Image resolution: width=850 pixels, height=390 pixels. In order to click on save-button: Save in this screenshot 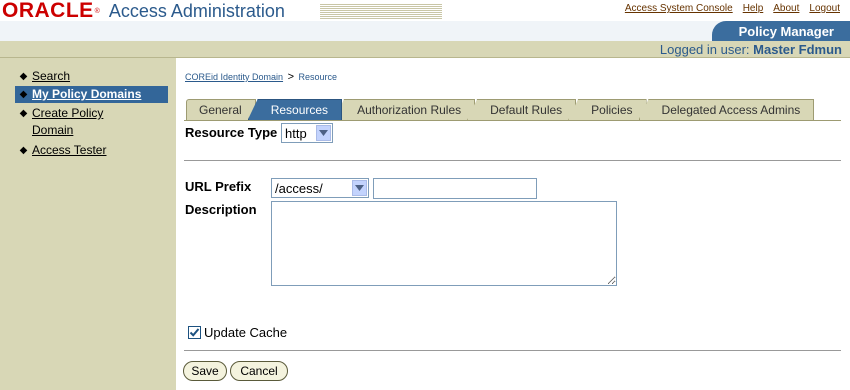, I will do `click(205, 371)`.